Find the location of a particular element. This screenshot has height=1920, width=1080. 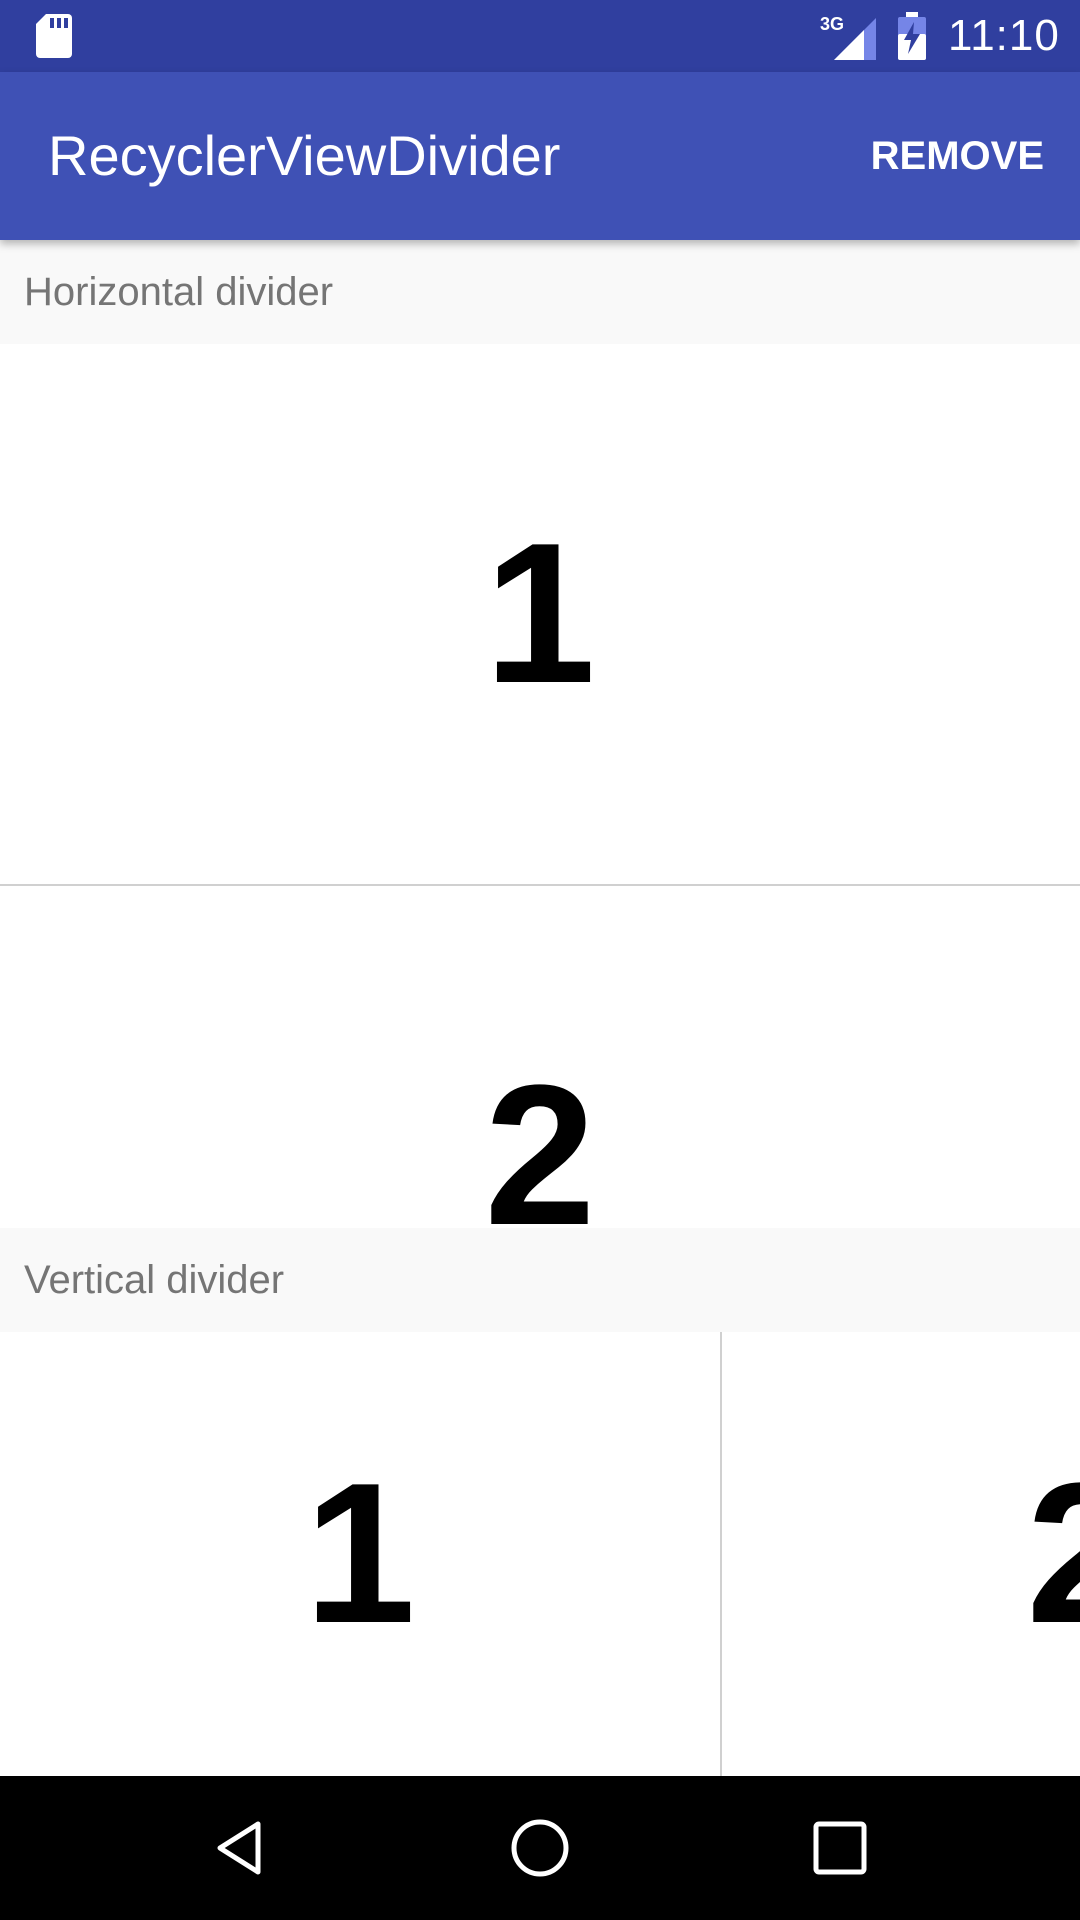

list-item: 2 is located at coordinates (901, 1554).